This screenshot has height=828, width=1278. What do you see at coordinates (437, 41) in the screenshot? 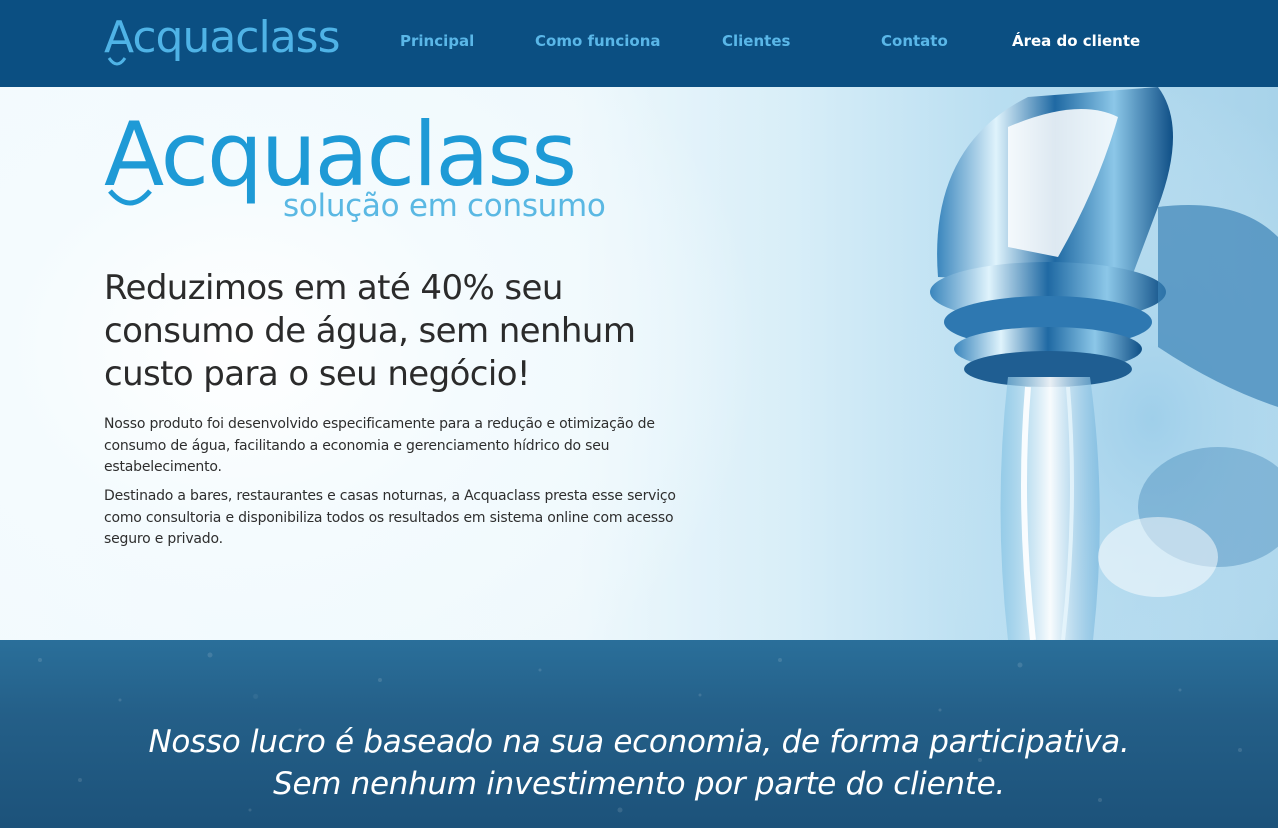
I see `nav-link-principal: Principal` at bounding box center [437, 41].